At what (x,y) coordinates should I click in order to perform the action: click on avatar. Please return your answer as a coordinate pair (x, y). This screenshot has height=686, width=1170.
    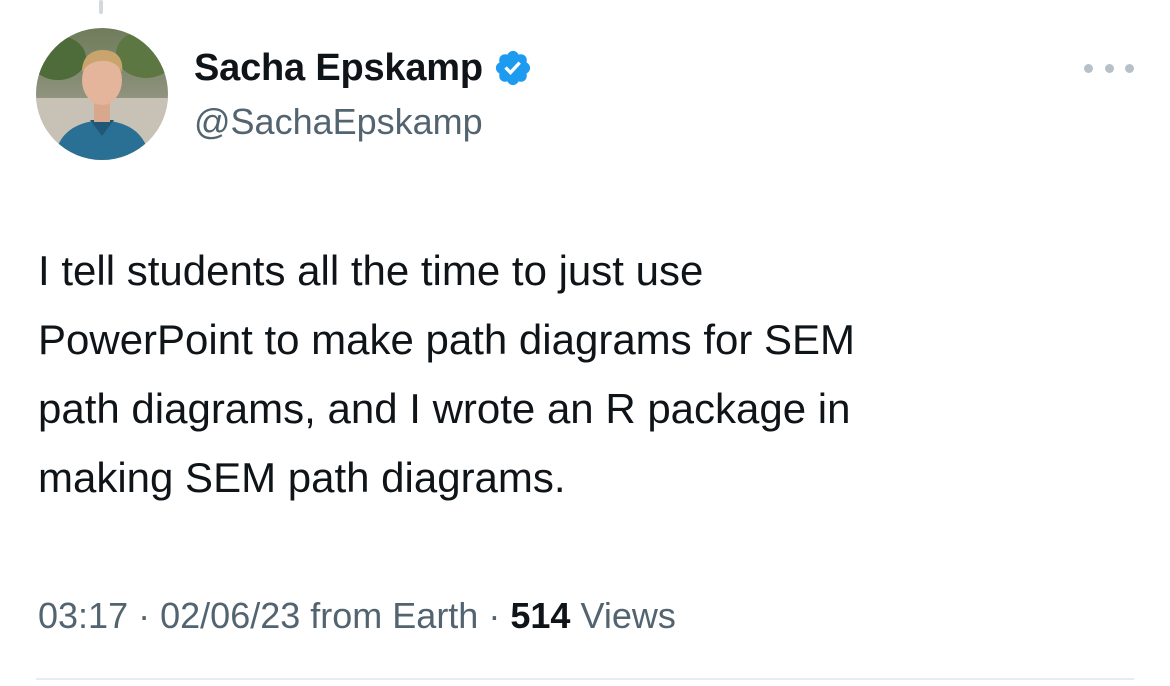
    Looking at the image, I should click on (102, 94).